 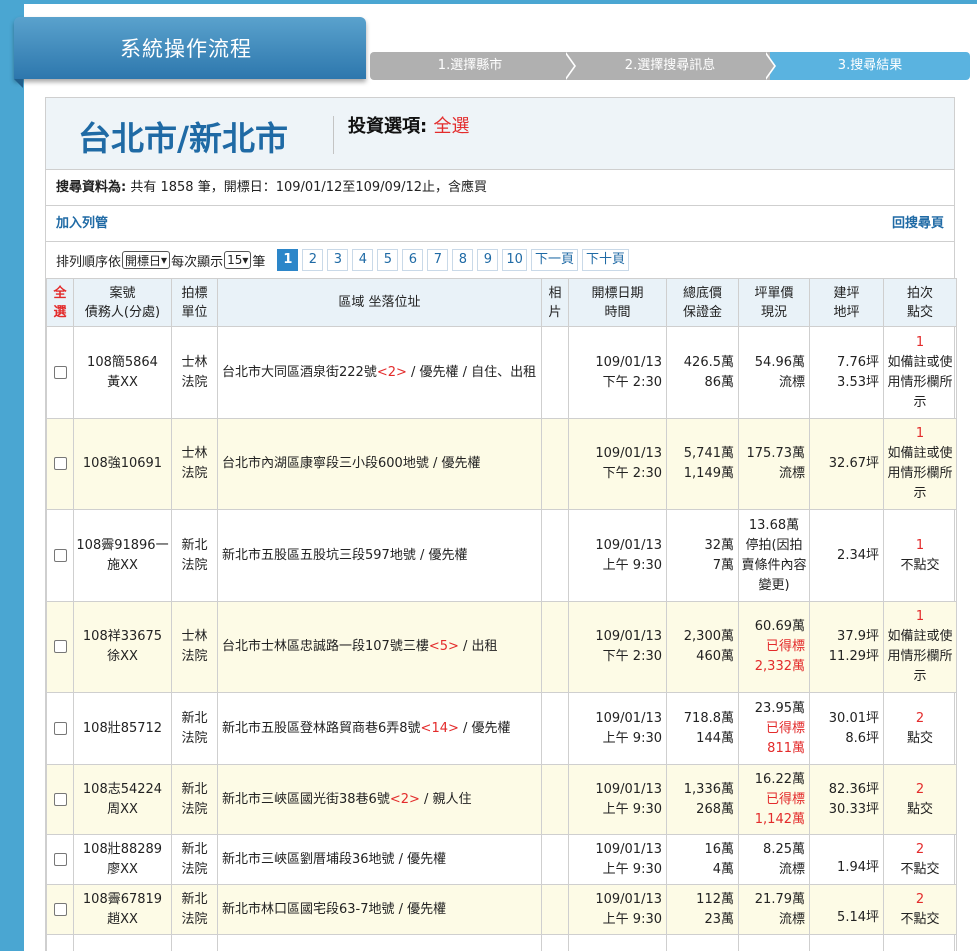 What do you see at coordinates (702, 909) in the screenshot?
I see `price-cell: 112萬 23萬` at bounding box center [702, 909].